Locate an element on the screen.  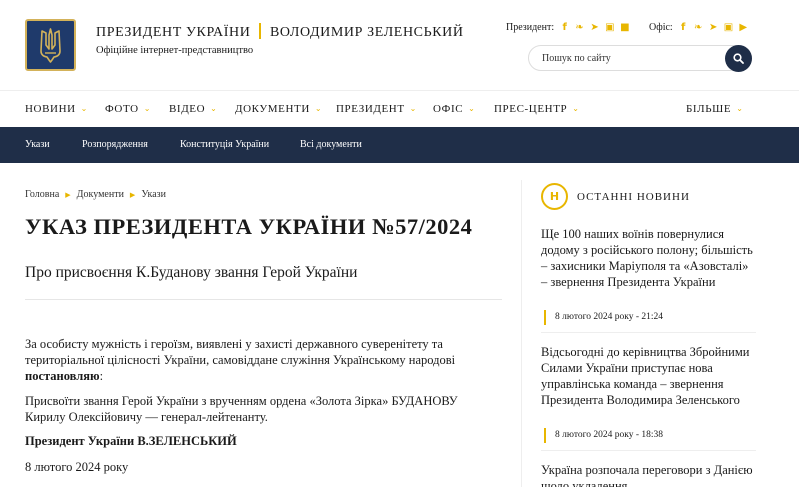
video-icon: ■ is located at coordinates (624, 27).